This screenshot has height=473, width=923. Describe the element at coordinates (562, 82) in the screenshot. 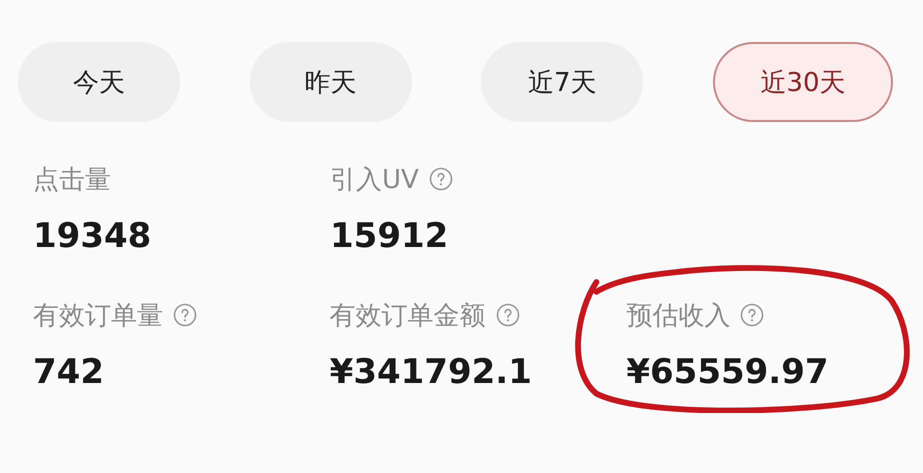

I see `period-tab: 近7天` at that location.